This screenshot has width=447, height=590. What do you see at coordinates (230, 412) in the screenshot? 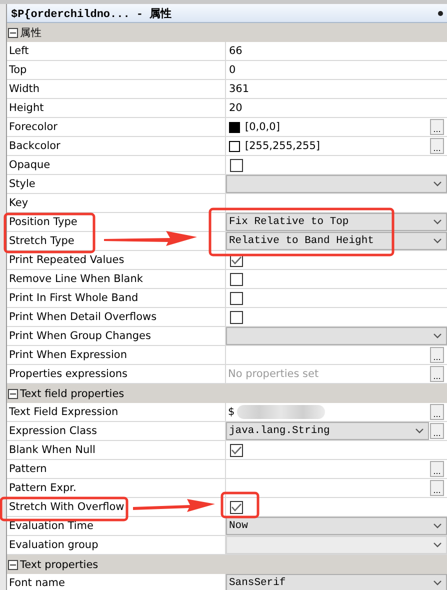
I see `expression-value: $` at bounding box center [230, 412].